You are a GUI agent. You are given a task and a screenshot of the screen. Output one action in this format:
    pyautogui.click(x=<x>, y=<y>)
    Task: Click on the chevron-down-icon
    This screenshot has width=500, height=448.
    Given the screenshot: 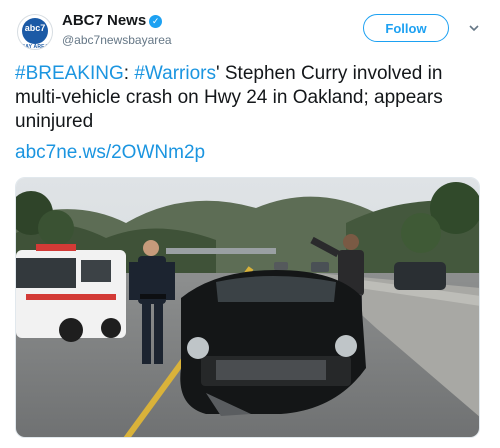 What is the action you would take?
    pyautogui.click(x=474, y=28)
    